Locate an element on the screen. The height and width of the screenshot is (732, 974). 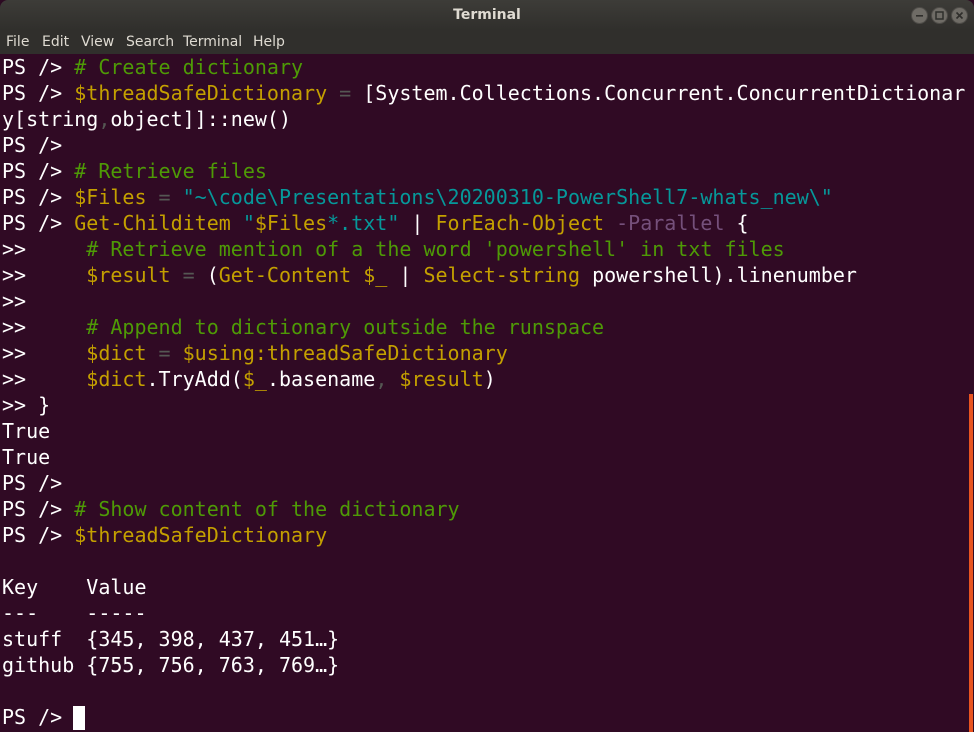
menu-edit: Edit is located at coordinates (55, 42).